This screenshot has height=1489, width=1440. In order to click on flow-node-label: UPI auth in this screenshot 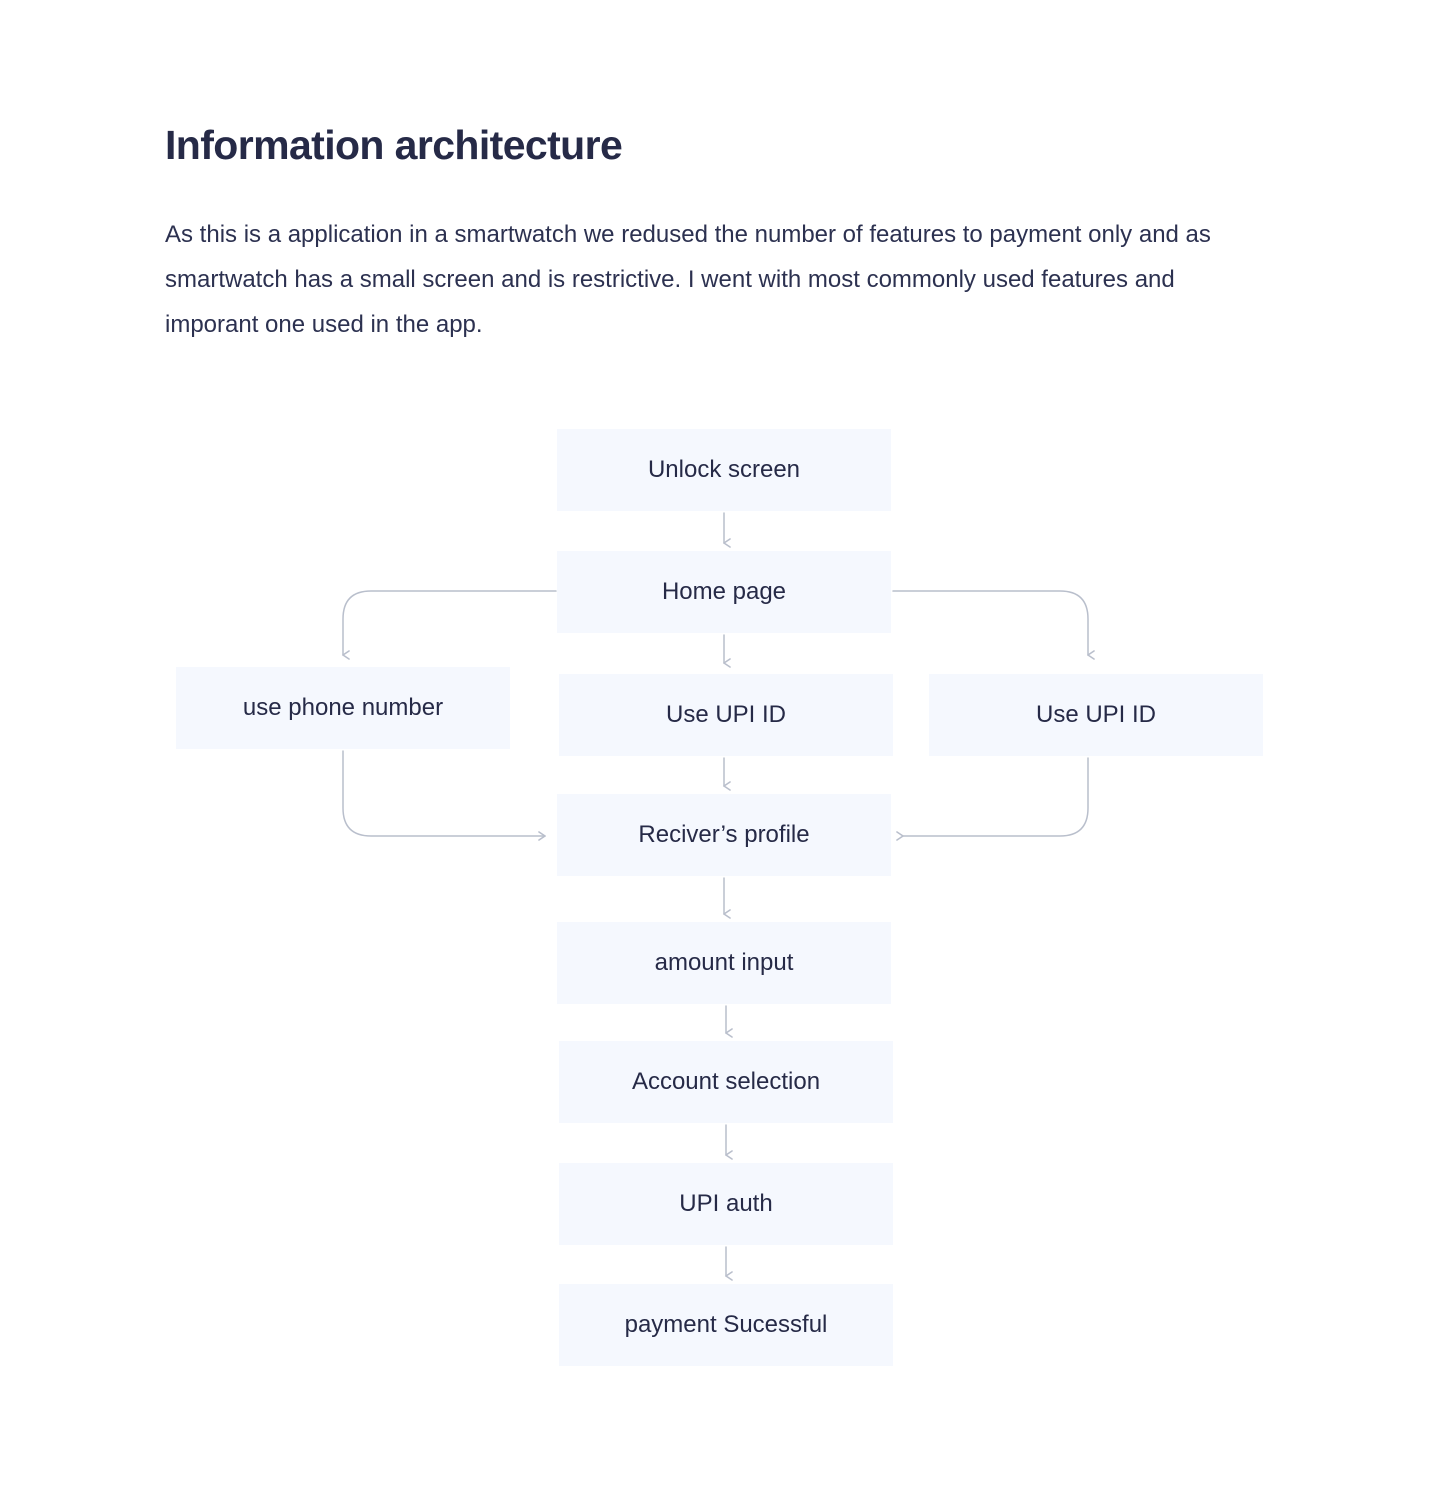, I will do `click(726, 1203)`.